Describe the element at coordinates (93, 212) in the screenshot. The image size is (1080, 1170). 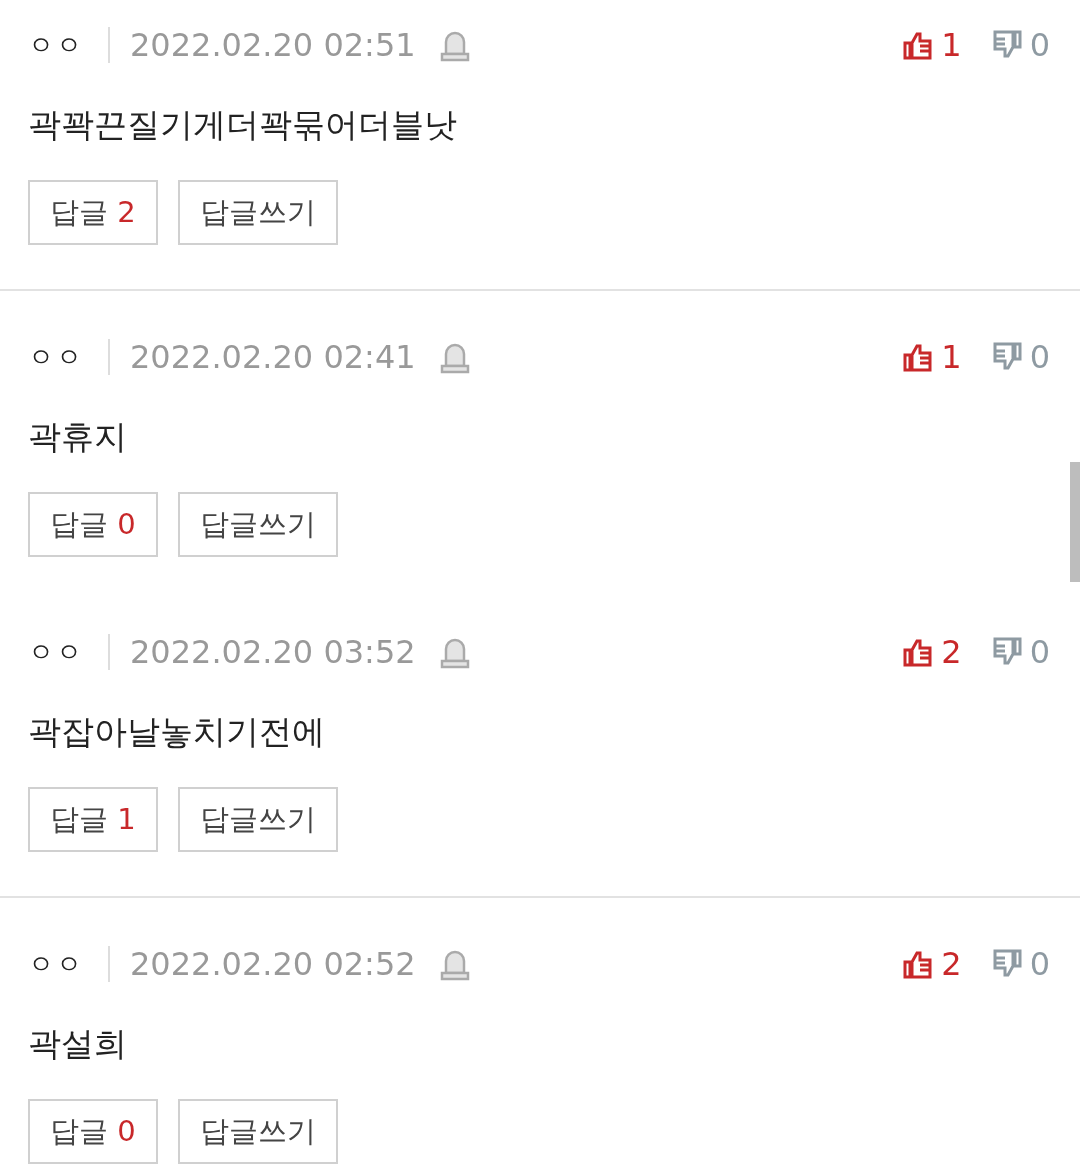
I see `replies-button: 답글 2` at that location.